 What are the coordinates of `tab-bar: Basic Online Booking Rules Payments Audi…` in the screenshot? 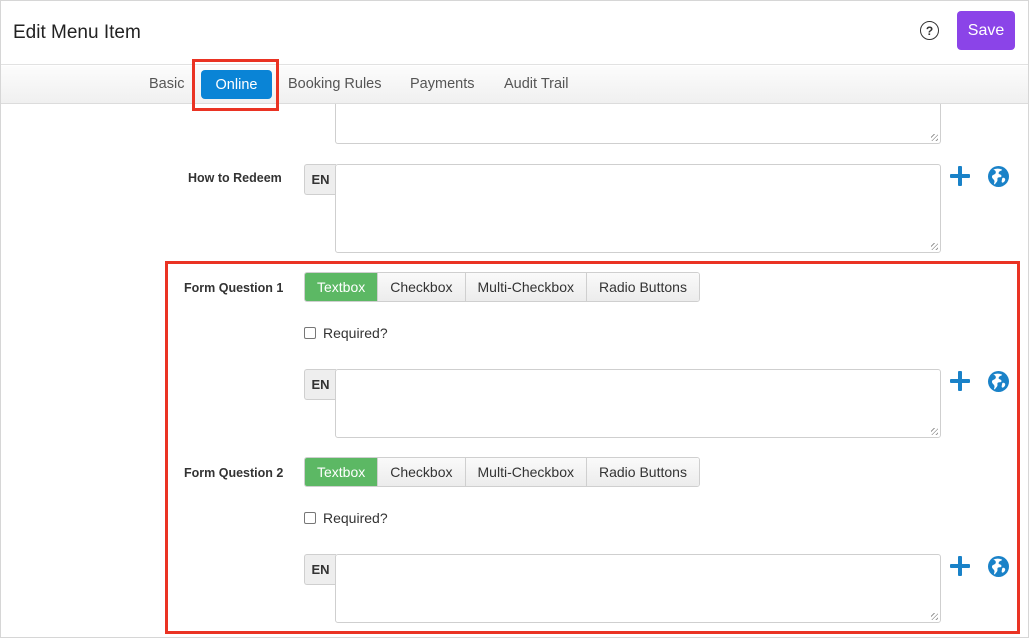 It's located at (514, 85).